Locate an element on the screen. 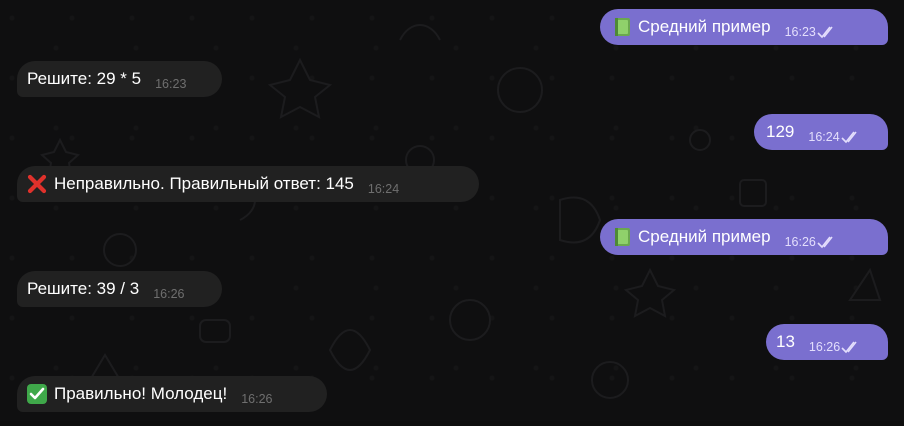 Image resolution: width=904 pixels, height=426 pixels. incoming-message-bubble: Решите: 29 * 5 16:23 is located at coordinates (119, 79).